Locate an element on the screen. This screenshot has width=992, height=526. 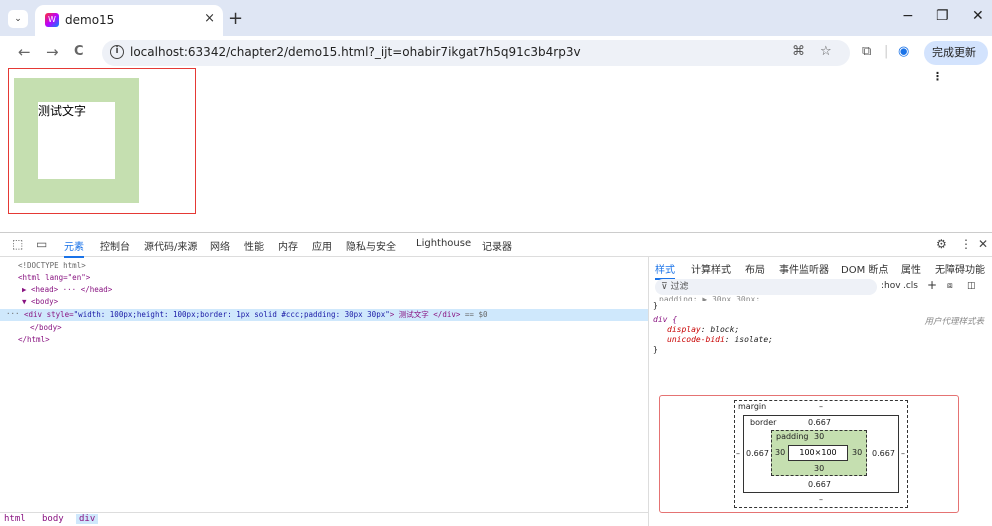
padding-label: padding is located at coordinates (792, 436).